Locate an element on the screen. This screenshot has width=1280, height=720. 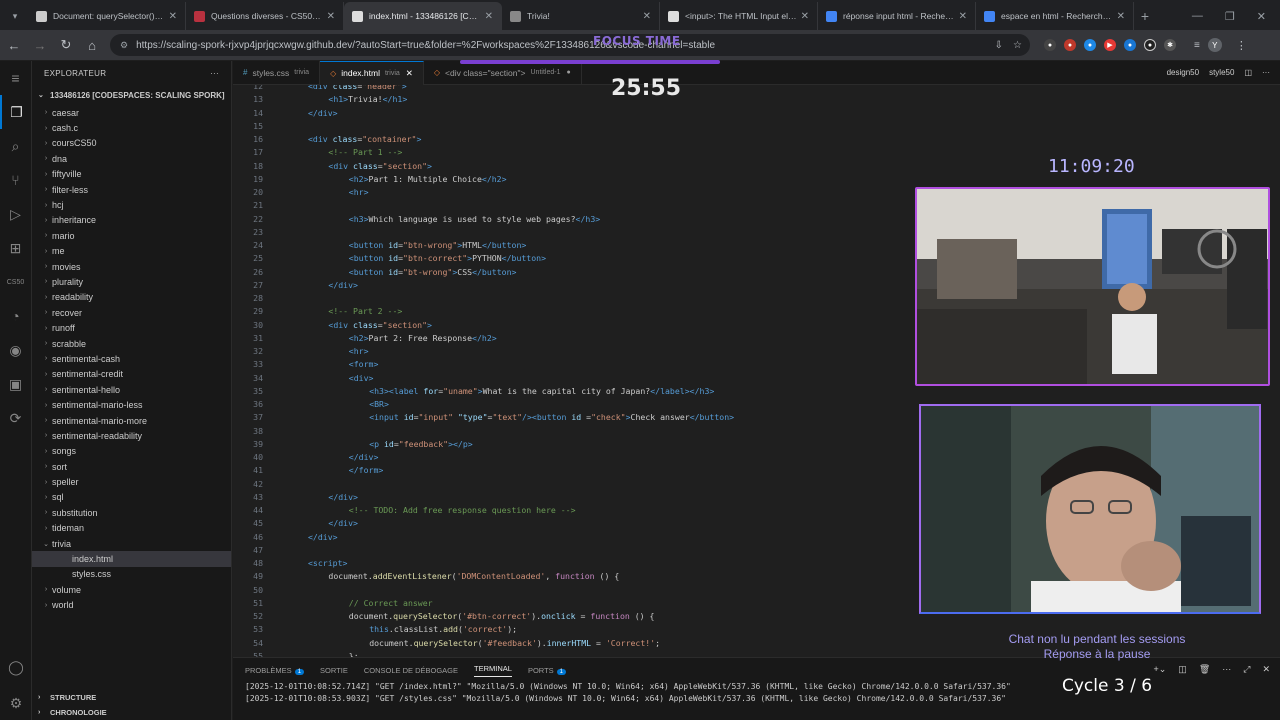
folder-item: › movies is located at coordinates (131, 266).